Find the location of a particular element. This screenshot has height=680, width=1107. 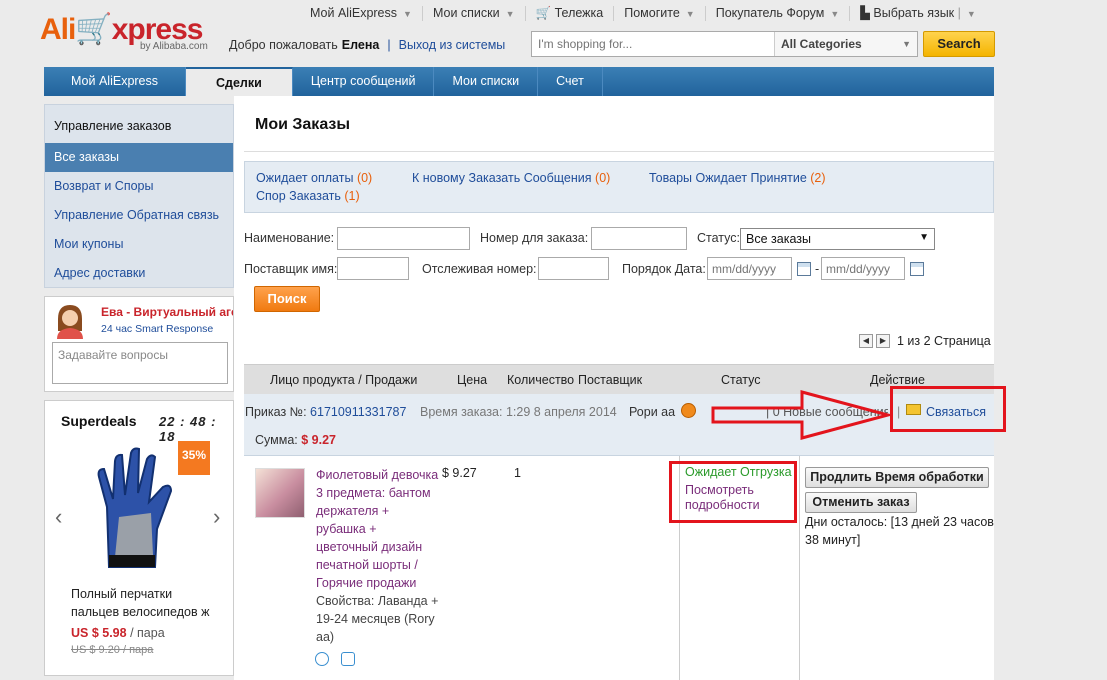

annotation-status-box is located at coordinates (733, 492).